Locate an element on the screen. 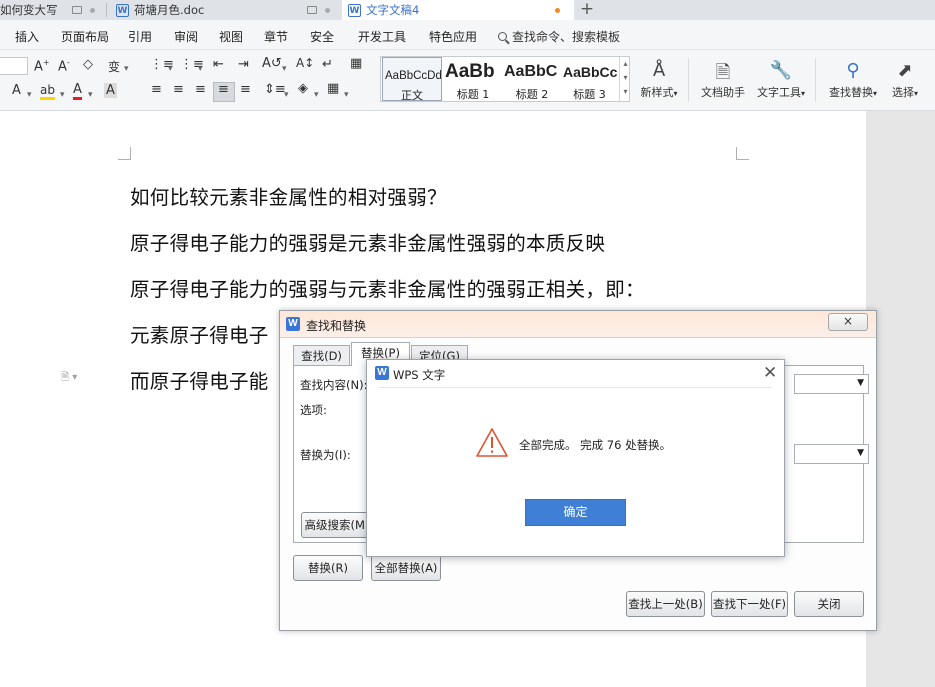 The width and height of the screenshot is (935, 687). menu-chapter: 章节 is located at coordinates (276, 36).